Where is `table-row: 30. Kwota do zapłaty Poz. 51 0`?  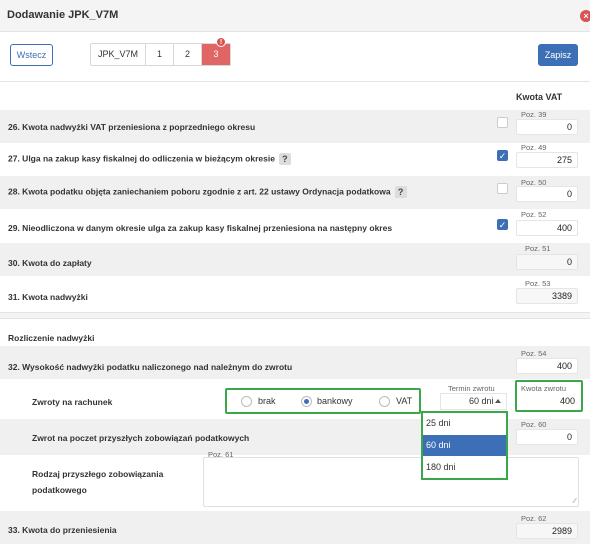 table-row: 30. Kwota do zapłaty Poz. 51 0 is located at coordinates (295, 259).